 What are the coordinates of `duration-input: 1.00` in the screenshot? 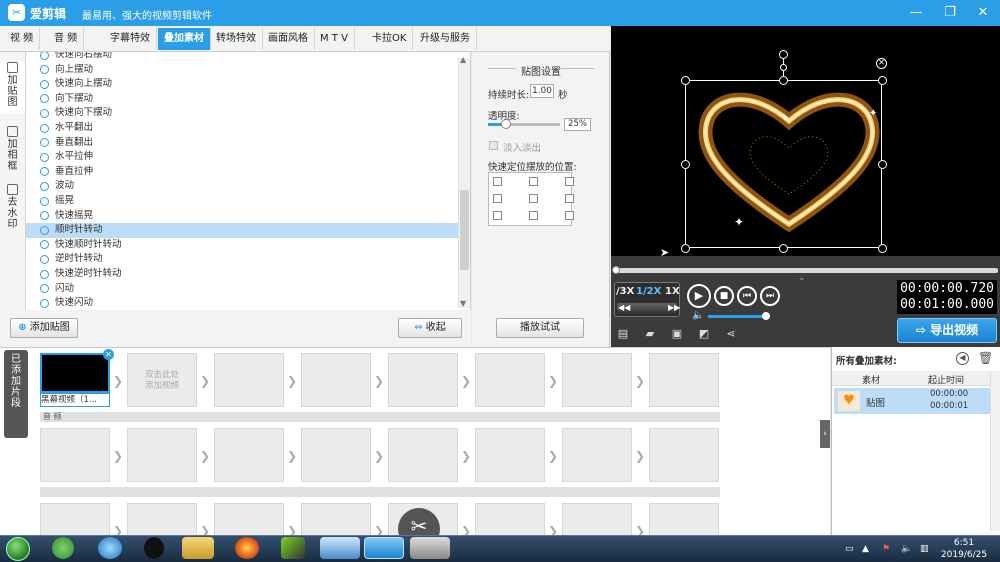 It's located at (542, 91).